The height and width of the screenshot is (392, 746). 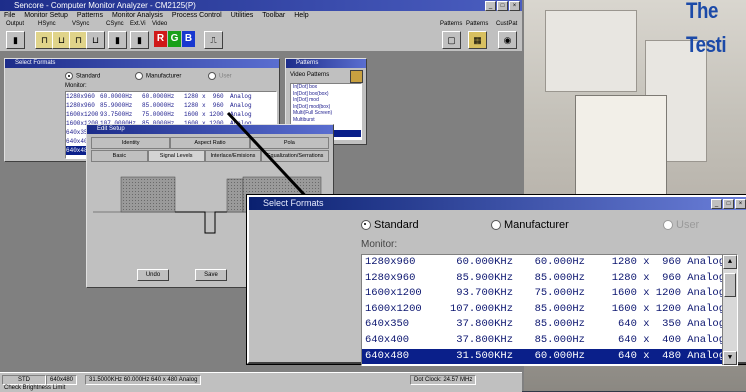 What do you see at coordinates (481, 308) in the screenshot?
I see `table-cell: 107.000KHz` at bounding box center [481, 308].